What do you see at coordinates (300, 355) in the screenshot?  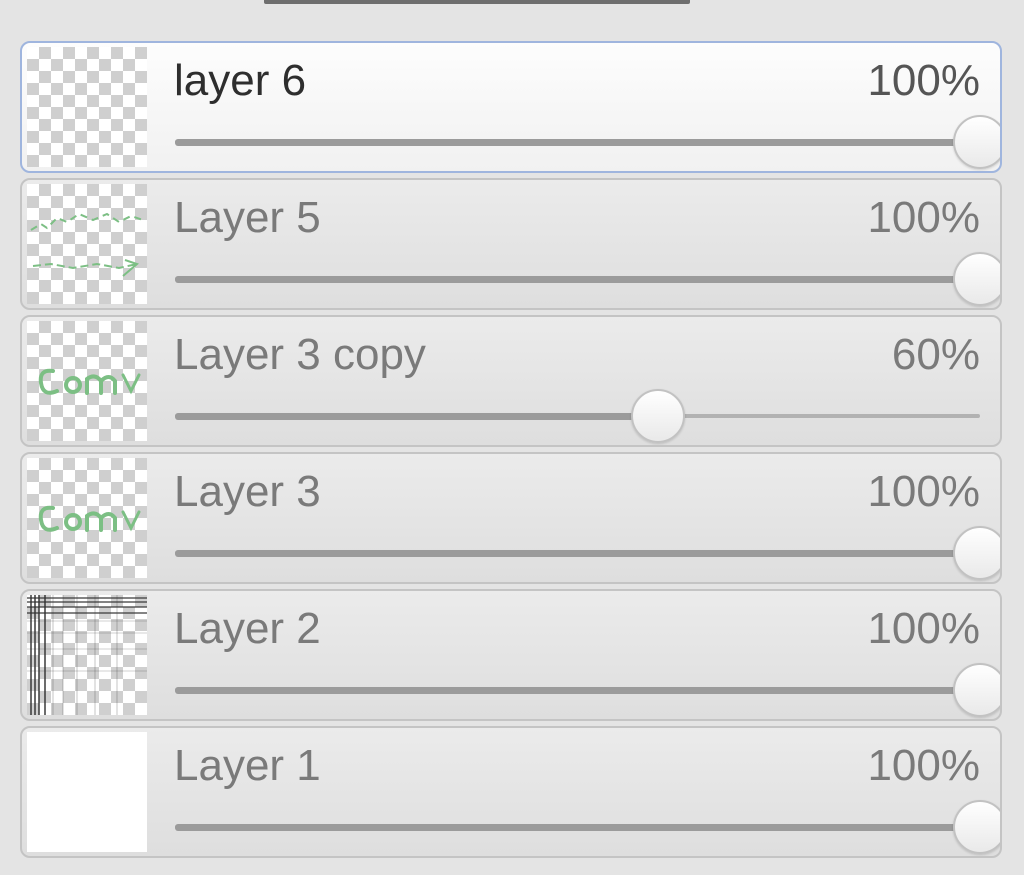 I see `layer-name: Layer 3 copy` at bounding box center [300, 355].